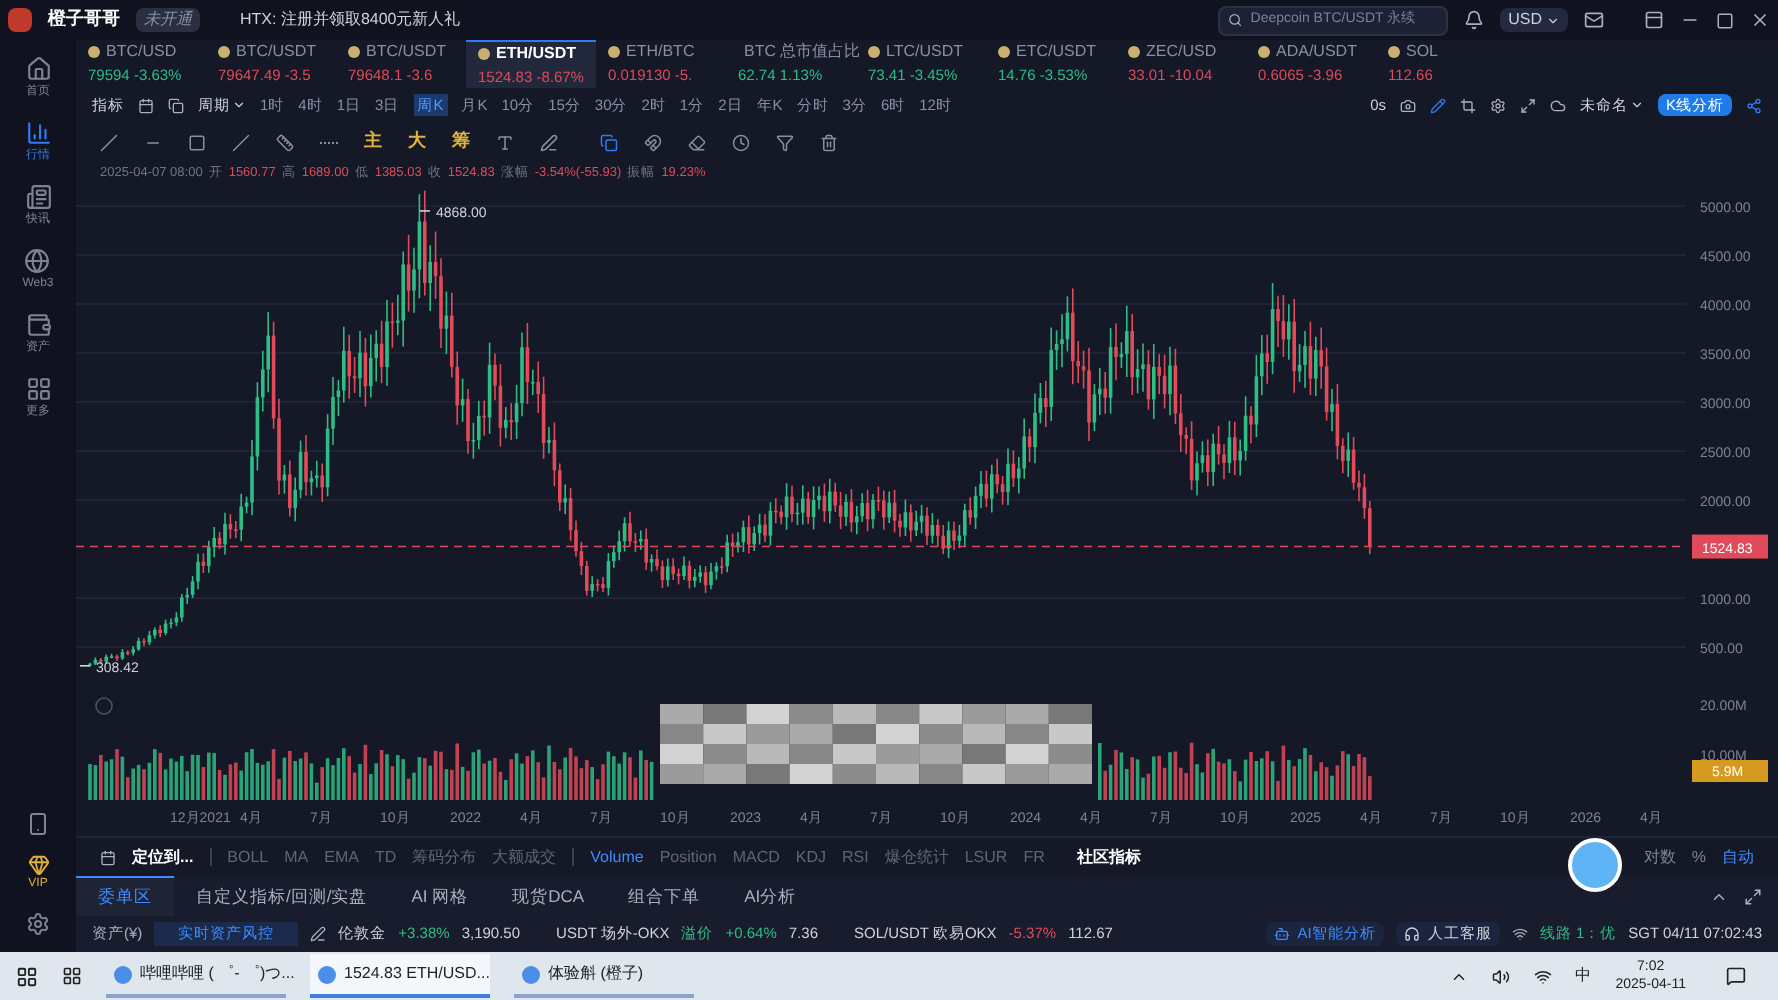 This screenshot has height=1000, width=1778. I want to click on panel-tab: AI分析, so click(770, 896).